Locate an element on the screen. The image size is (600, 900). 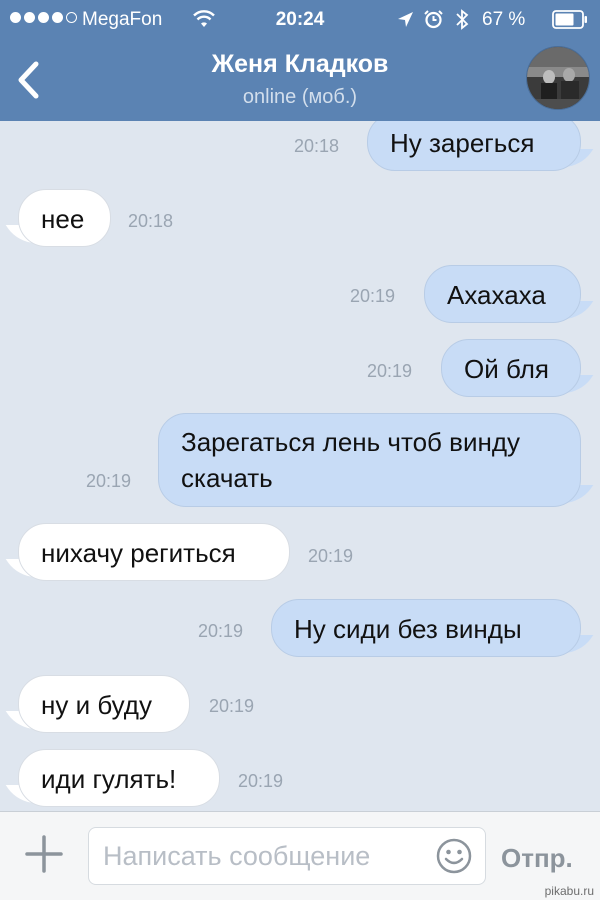
incoming-message-bubble: нихачу региться is located at coordinates (154, 552).